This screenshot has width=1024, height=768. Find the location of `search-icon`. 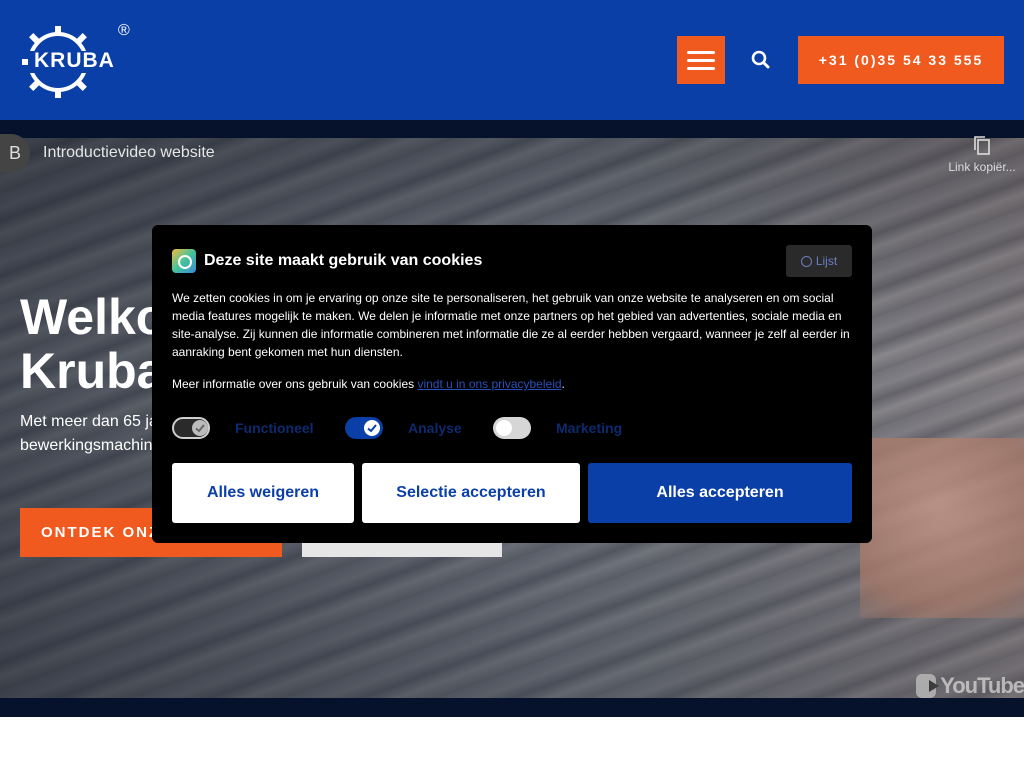

search-icon is located at coordinates (760, 59).